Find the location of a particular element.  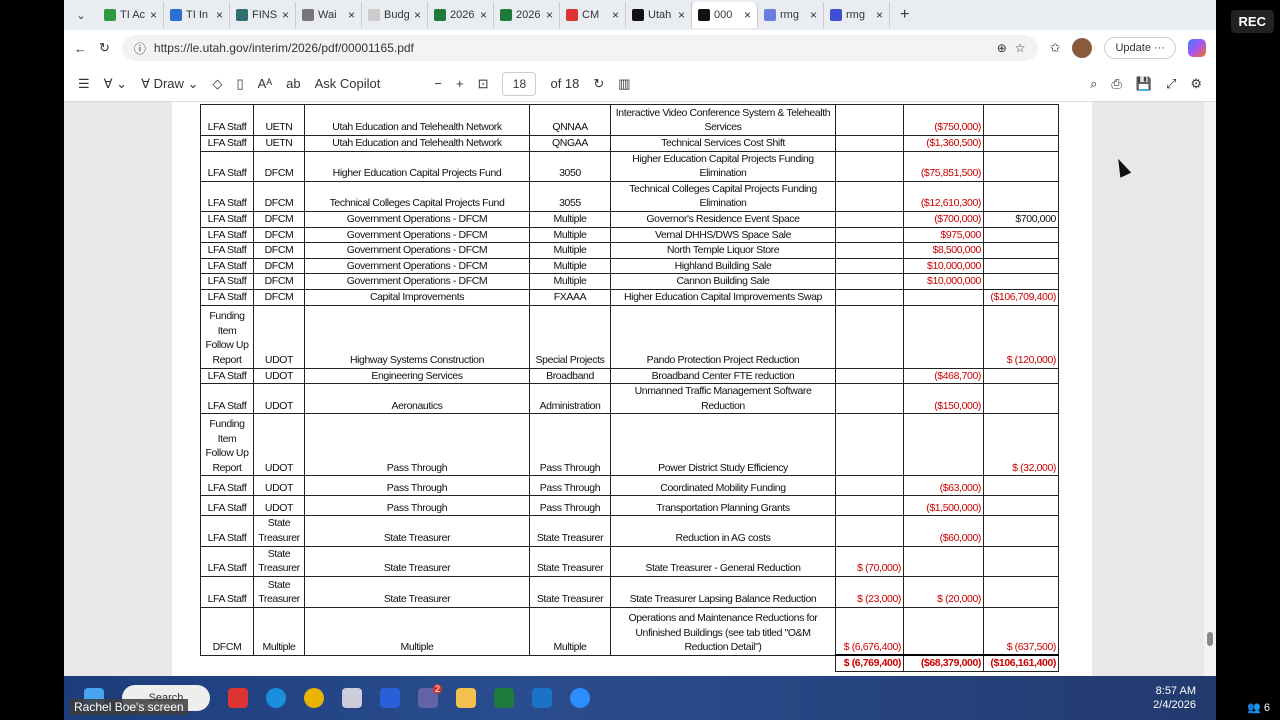

fit-page-icon: ⊡ is located at coordinates (483, 84).